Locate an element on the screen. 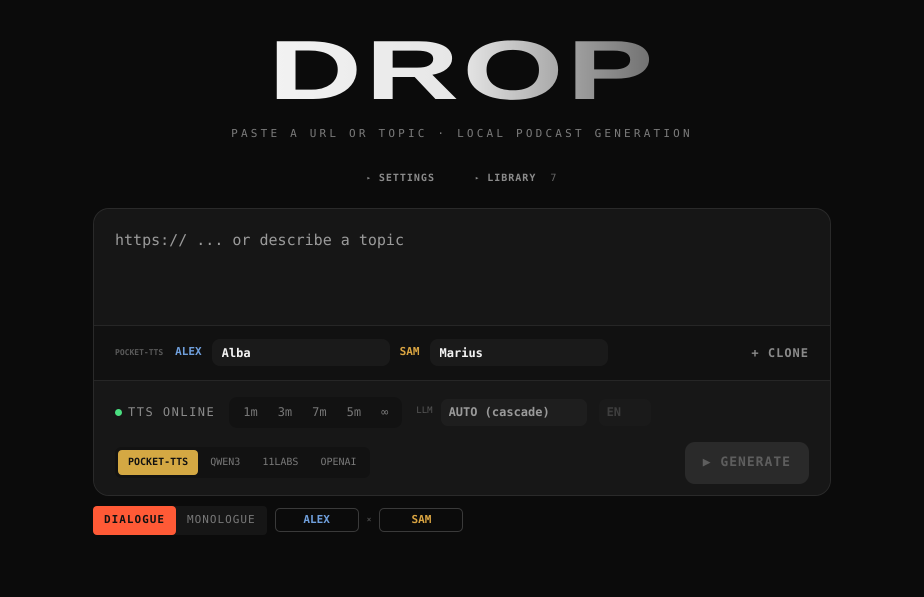 The width and height of the screenshot is (924, 597). item-count: 7 is located at coordinates (554, 179).